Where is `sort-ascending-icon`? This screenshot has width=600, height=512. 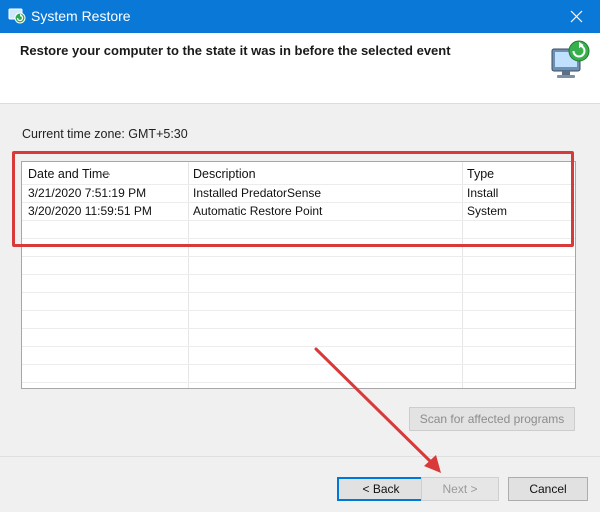
sort-ascending-icon is located at coordinates (106, 169).